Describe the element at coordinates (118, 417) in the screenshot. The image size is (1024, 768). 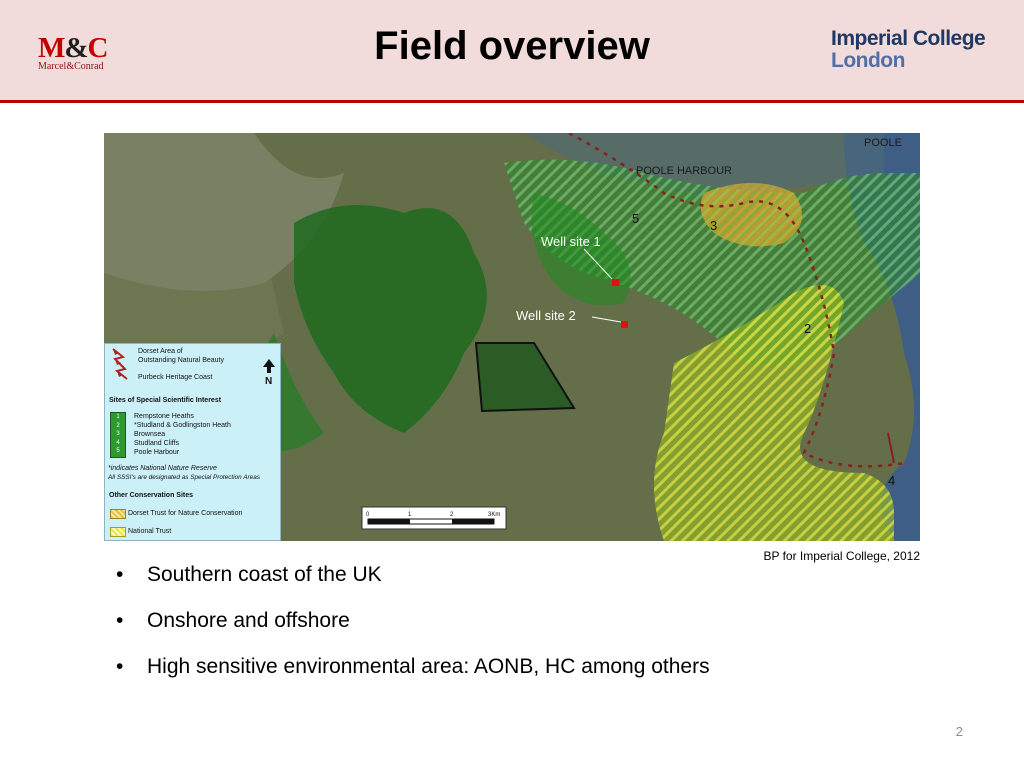
I see `sssi-num-1: 1` at that location.